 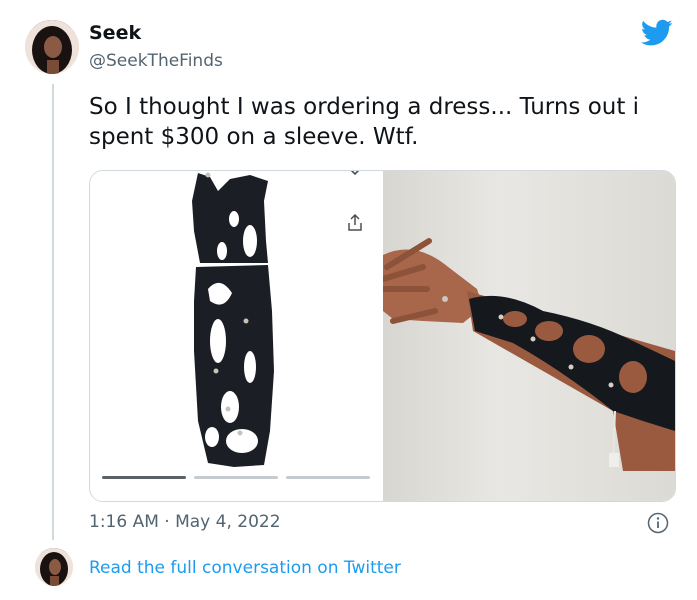 I want to click on carousel-indicator, so click(x=237, y=477).